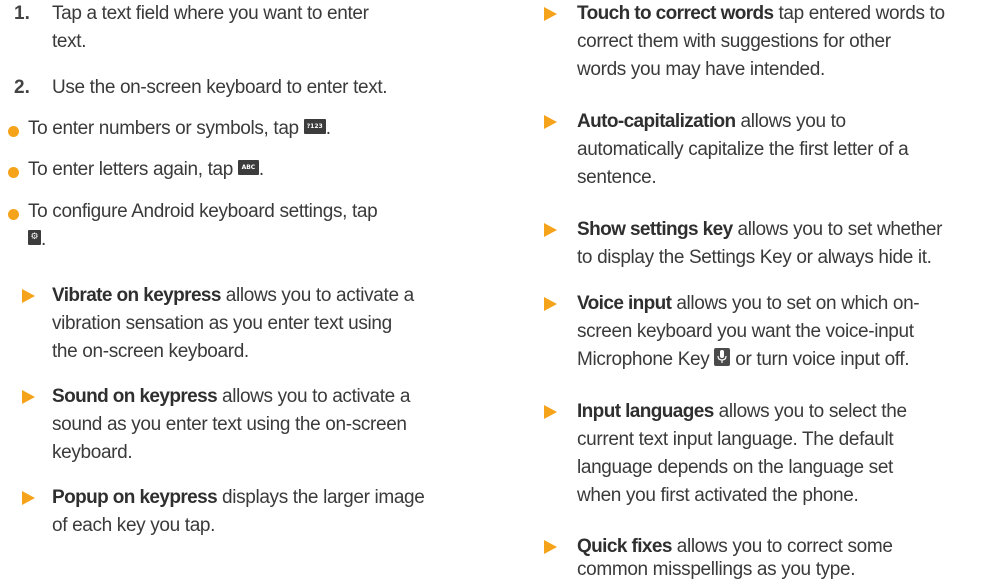 This screenshot has width=999, height=584. What do you see at coordinates (134, 525) in the screenshot?
I see `setting-text: of each key you tap.` at bounding box center [134, 525].